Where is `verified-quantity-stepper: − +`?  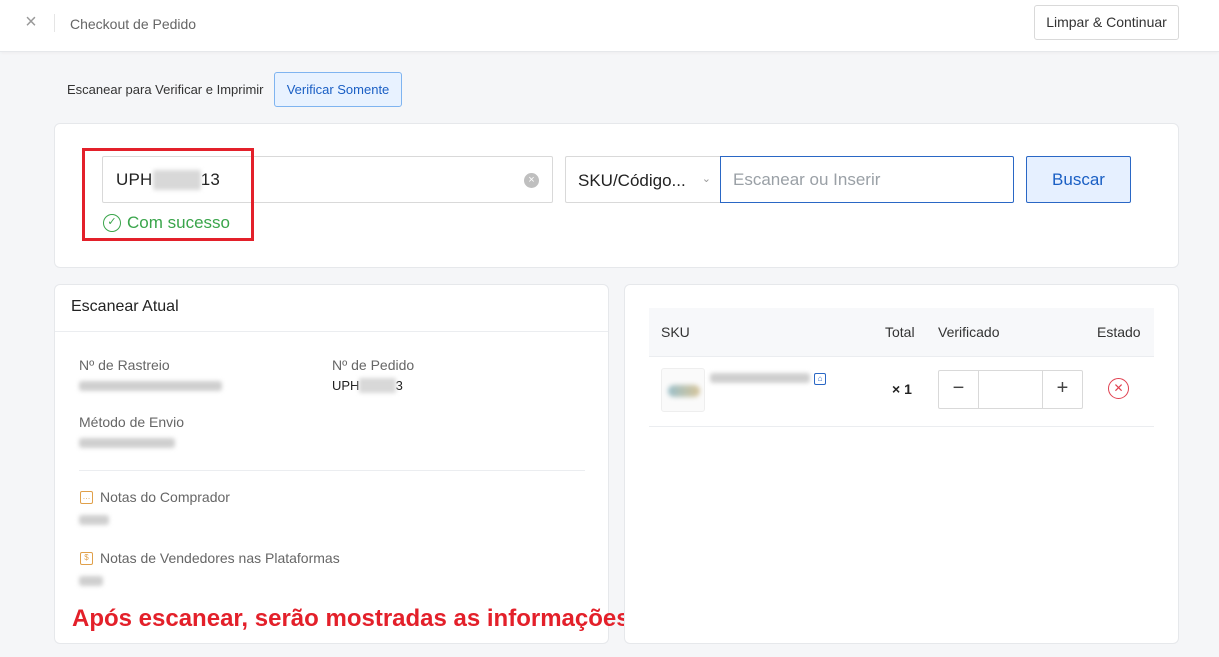 verified-quantity-stepper: − + is located at coordinates (1010, 389).